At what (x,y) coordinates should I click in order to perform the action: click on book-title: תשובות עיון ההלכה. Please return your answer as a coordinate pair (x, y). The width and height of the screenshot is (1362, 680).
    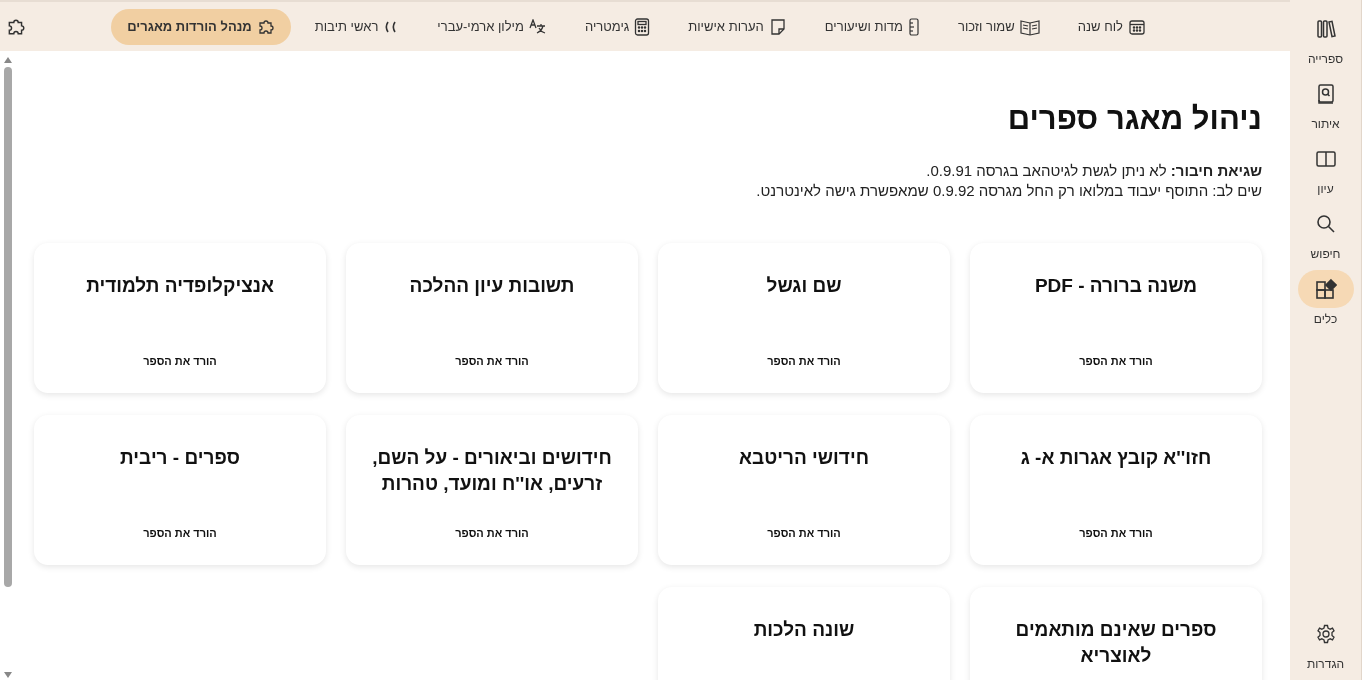
    Looking at the image, I should click on (492, 286).